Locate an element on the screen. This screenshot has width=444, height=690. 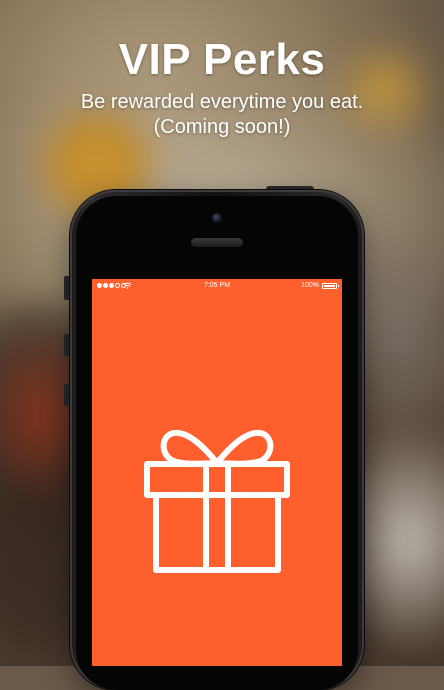
gift-icon is located at coordinates (217, 501).